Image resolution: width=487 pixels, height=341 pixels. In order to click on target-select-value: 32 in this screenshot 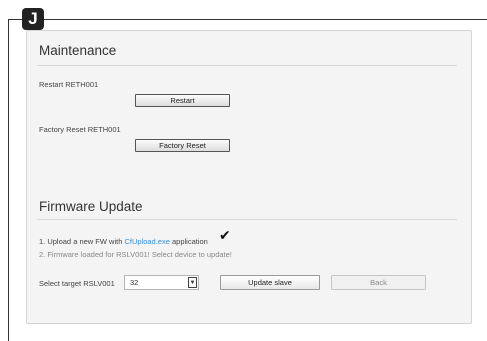, I will do `click(134, 282)`.